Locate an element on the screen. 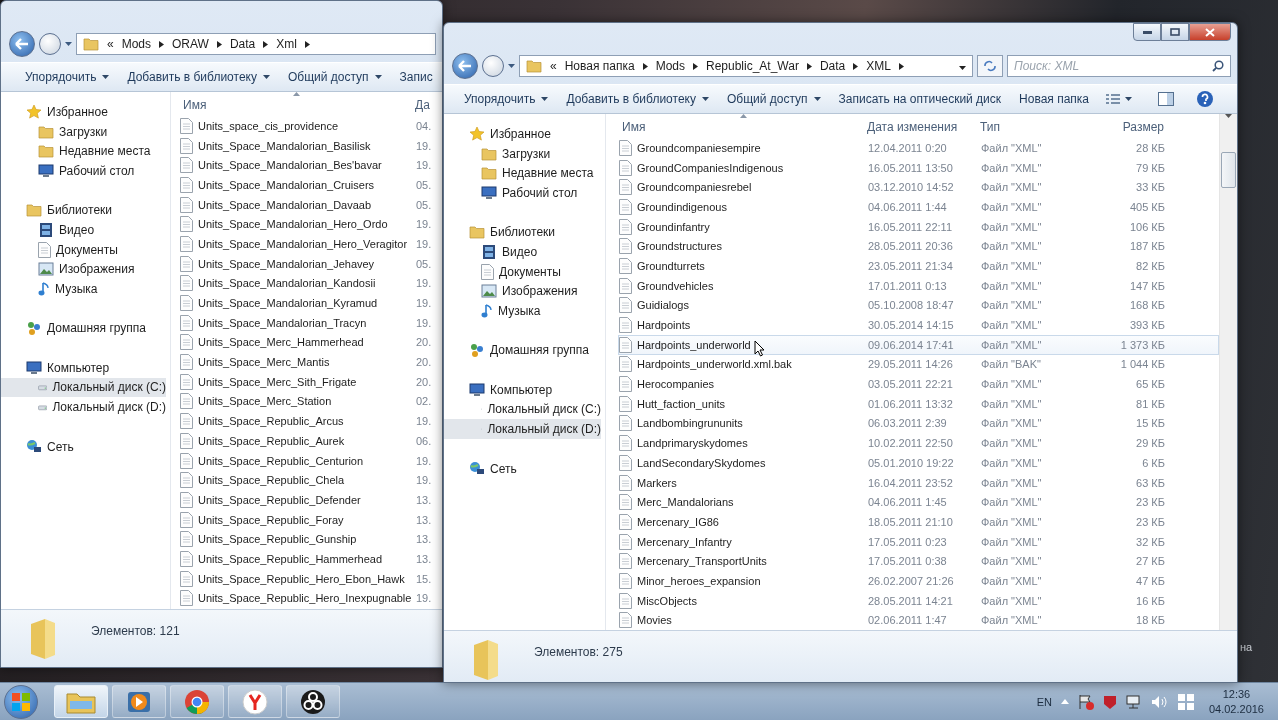 This screenshot has height=720, width=1278. file-row: Mercenary_TransportUnits 17.05.2011 0:38 Файл "XML" 27 КБ is located at coordinates (918, 561).